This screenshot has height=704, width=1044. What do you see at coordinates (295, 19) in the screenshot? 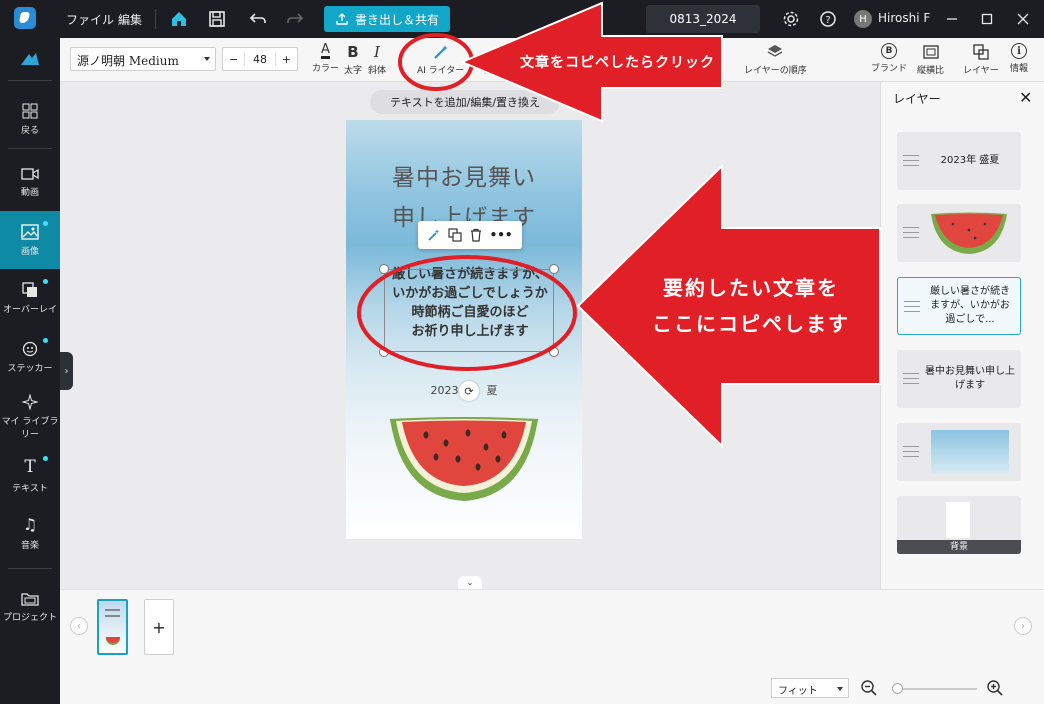
I see `redo-icon` at bounding box center [295, 19].